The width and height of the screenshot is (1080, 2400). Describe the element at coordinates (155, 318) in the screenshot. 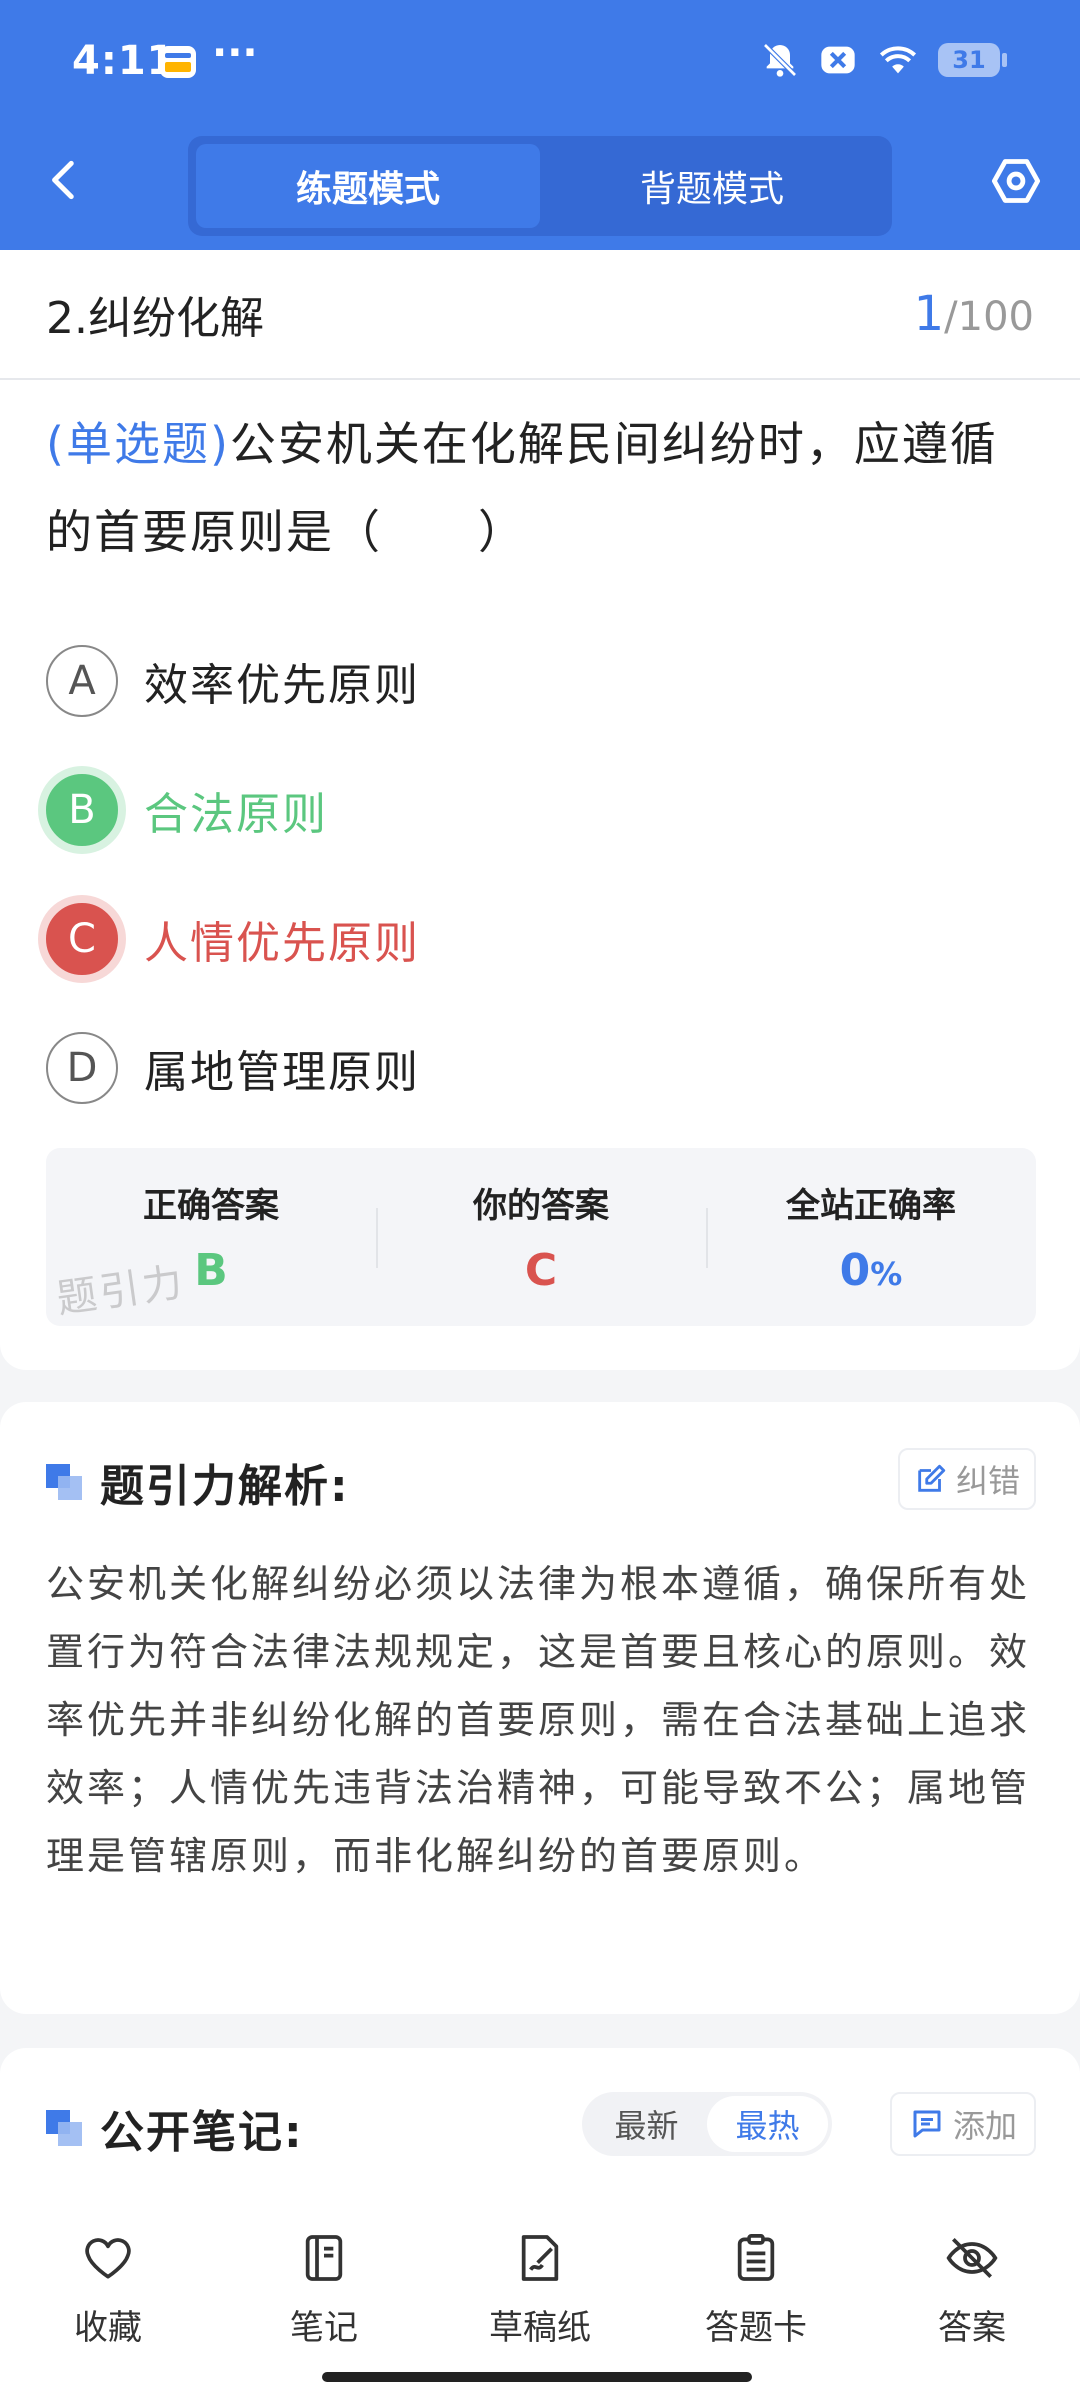

I see `section-title: 2.纠纷化解` at that location.